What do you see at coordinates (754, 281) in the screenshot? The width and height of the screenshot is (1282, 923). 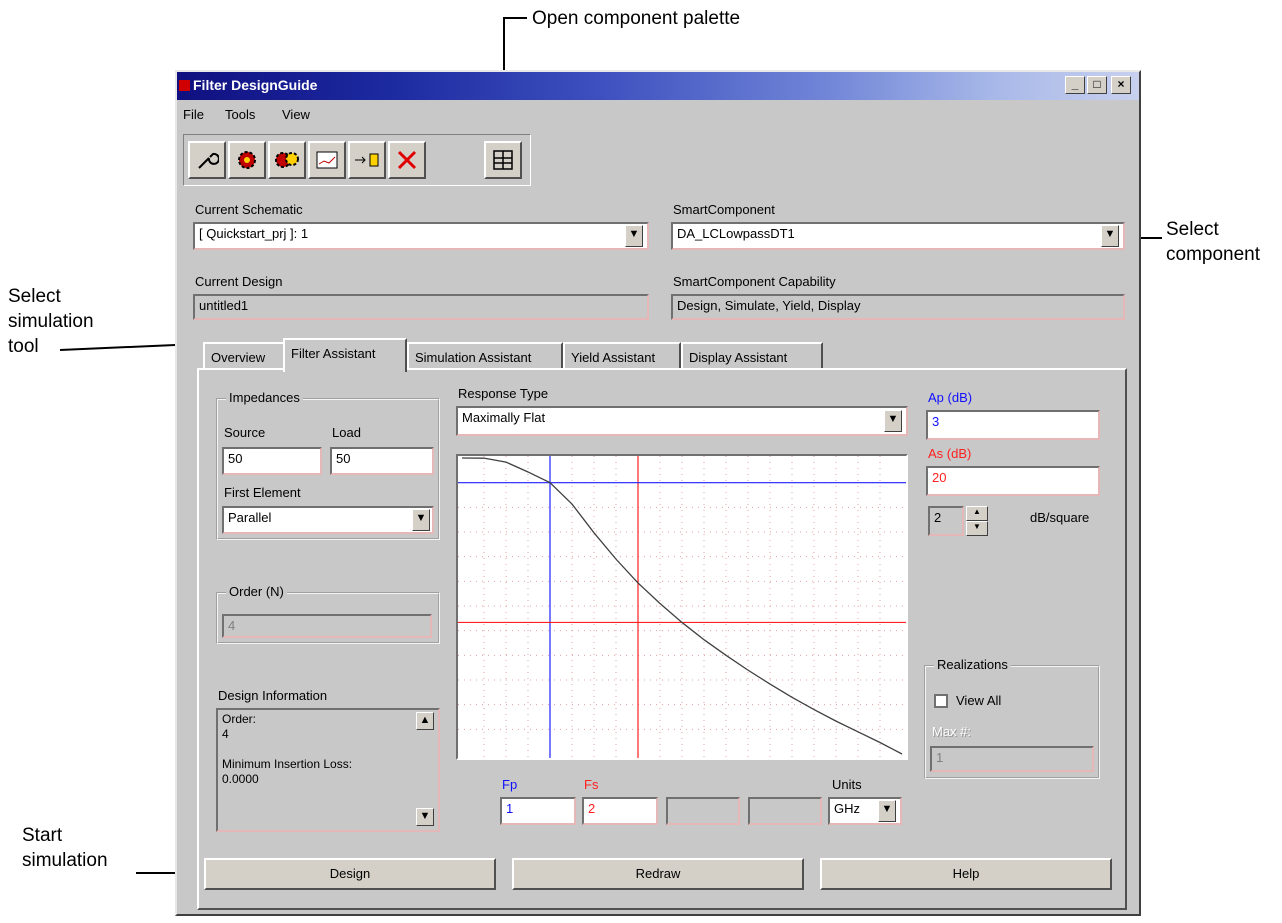 I see `capability-label: SmartComponent Capability` at bounding box center [754, 281].